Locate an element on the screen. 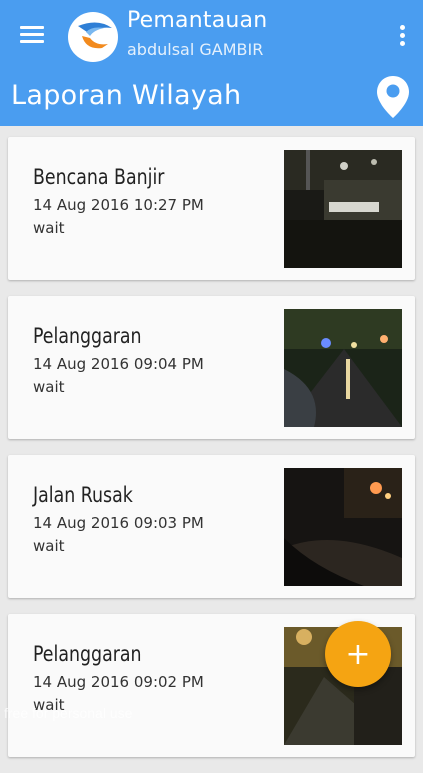 Image resolution: width=423 pixels, height=773 pixels. app-subtitle: abdulsal GAMBIR is located at coordinates (195, 49).